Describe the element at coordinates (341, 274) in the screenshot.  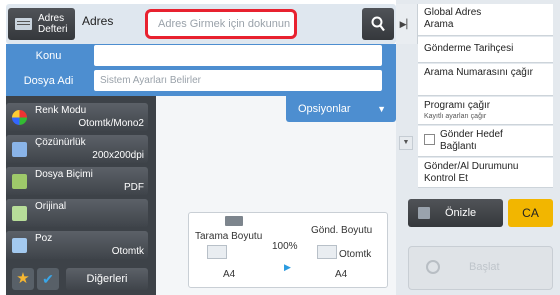
I see `send-size-value: A4` at that location.